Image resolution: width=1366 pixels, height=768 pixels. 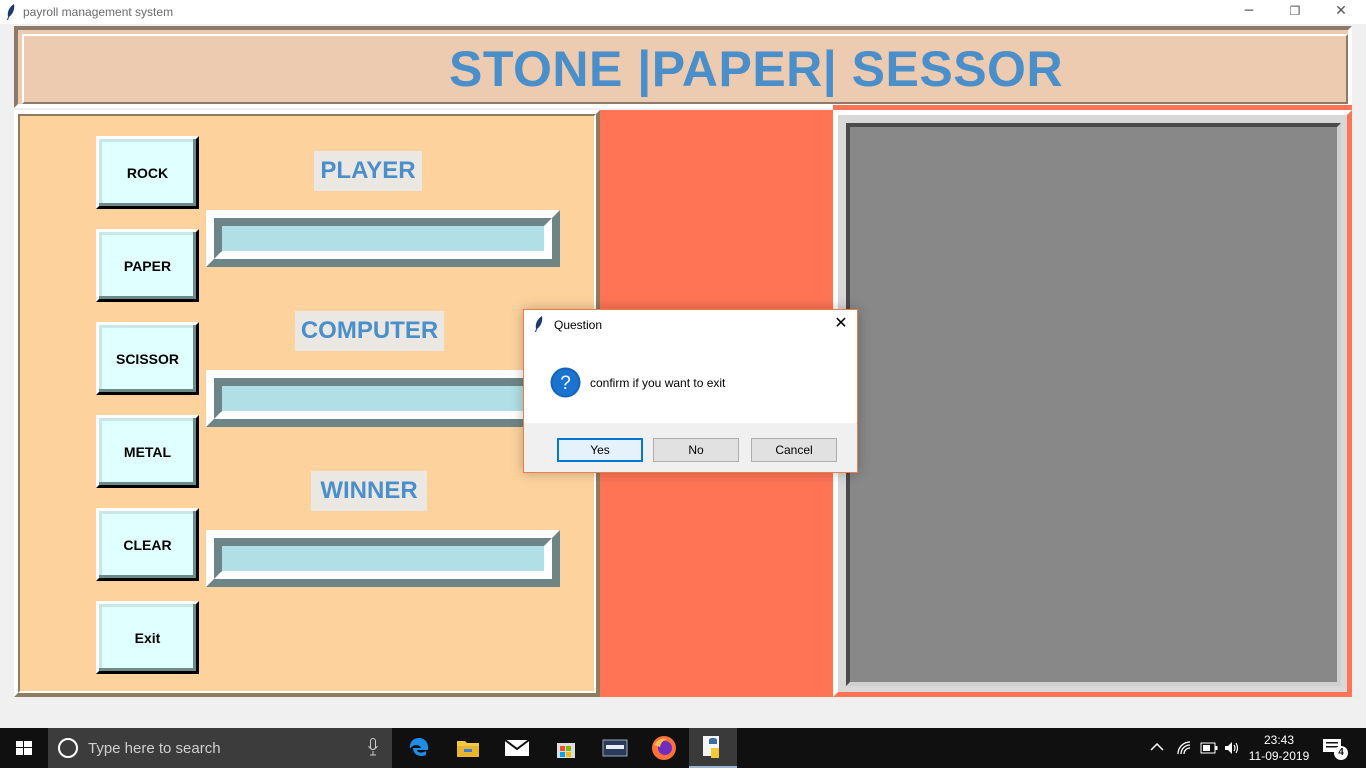 What do you see at coordinates (1341, 753) in the screenshot?
I see `notification-count-badge: 4` at bounding box center [1341, 753].